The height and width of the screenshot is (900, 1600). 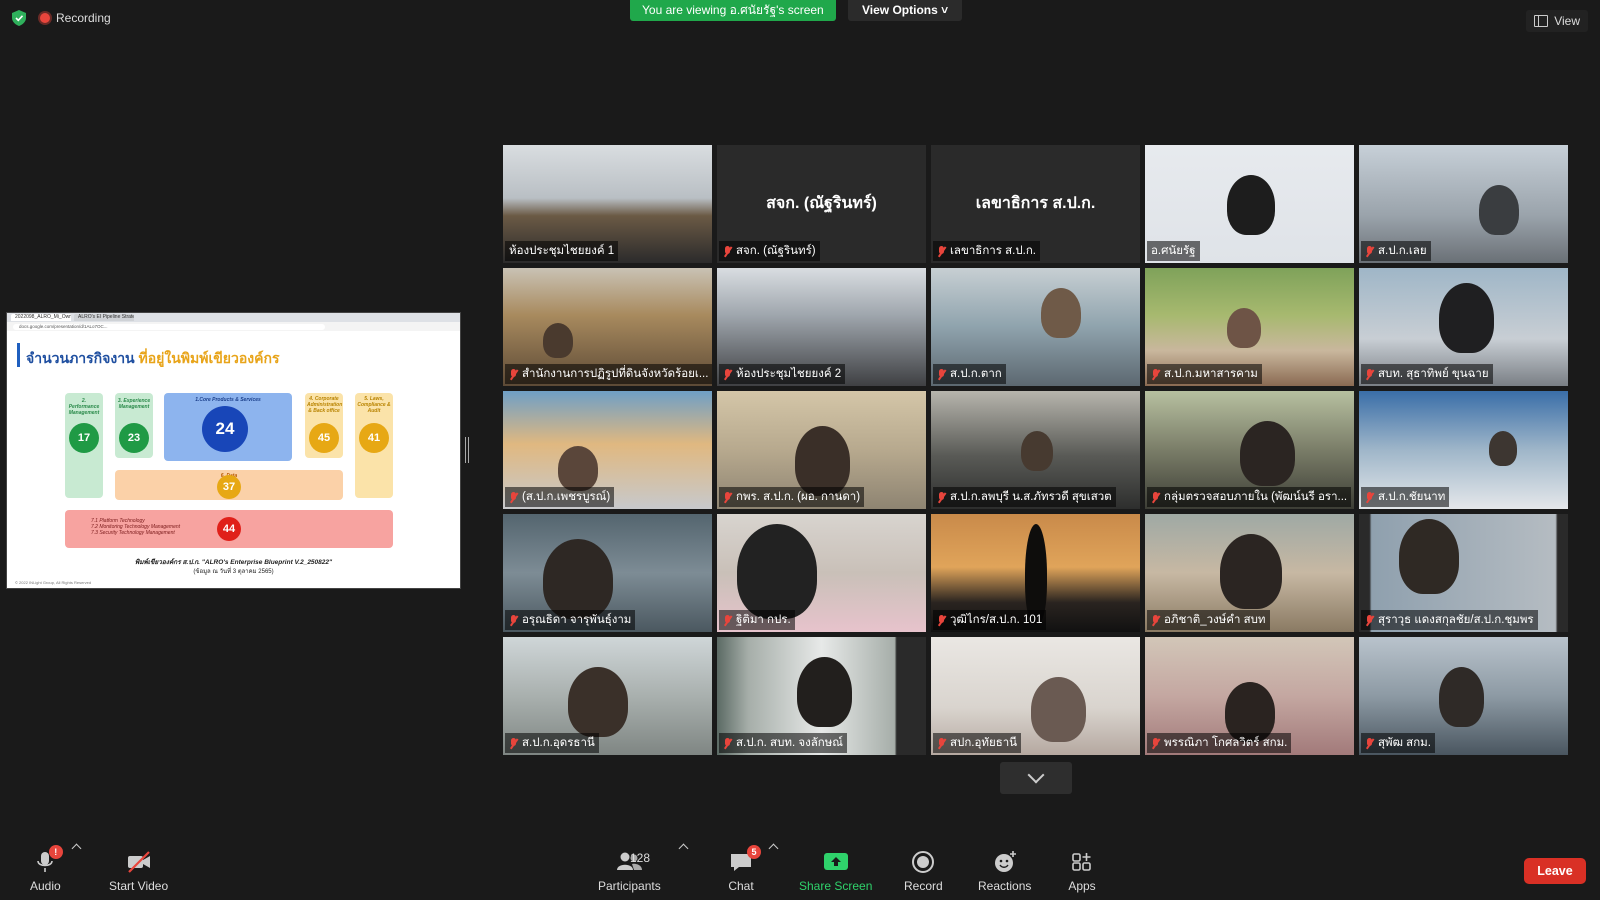 What do you see at coordinates (607, 204) in the screenshot?
I see `participant-tile: ห้องประชุมไชยยงค์ 1` at bounding box center [607, 204].